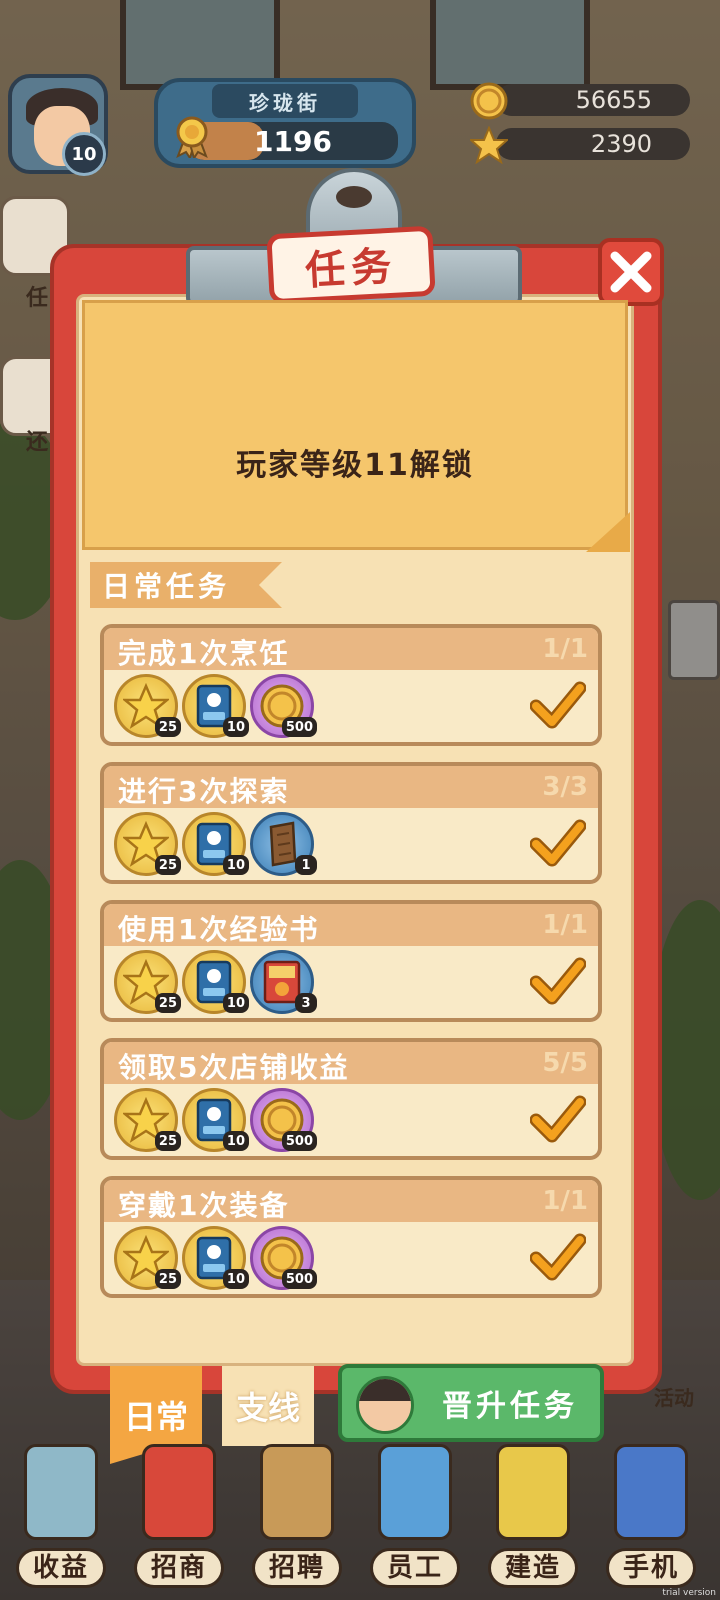 The width and height of the screenshot is (720, 1600). I want to click on task-title: 穿戴1次装备, so click(204, 1205).